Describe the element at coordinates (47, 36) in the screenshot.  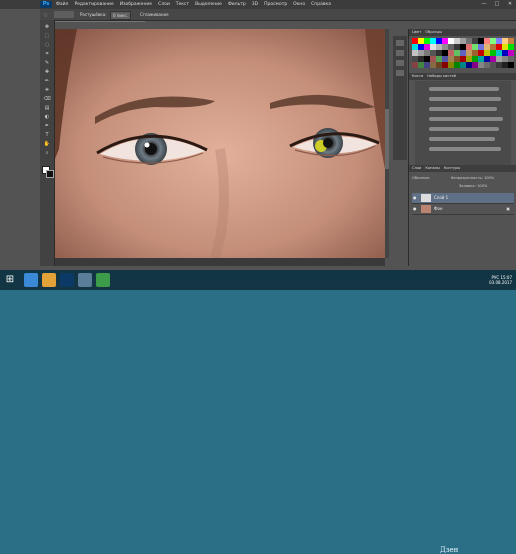
I see `marquee-tool-icon: ⬚` at that location.